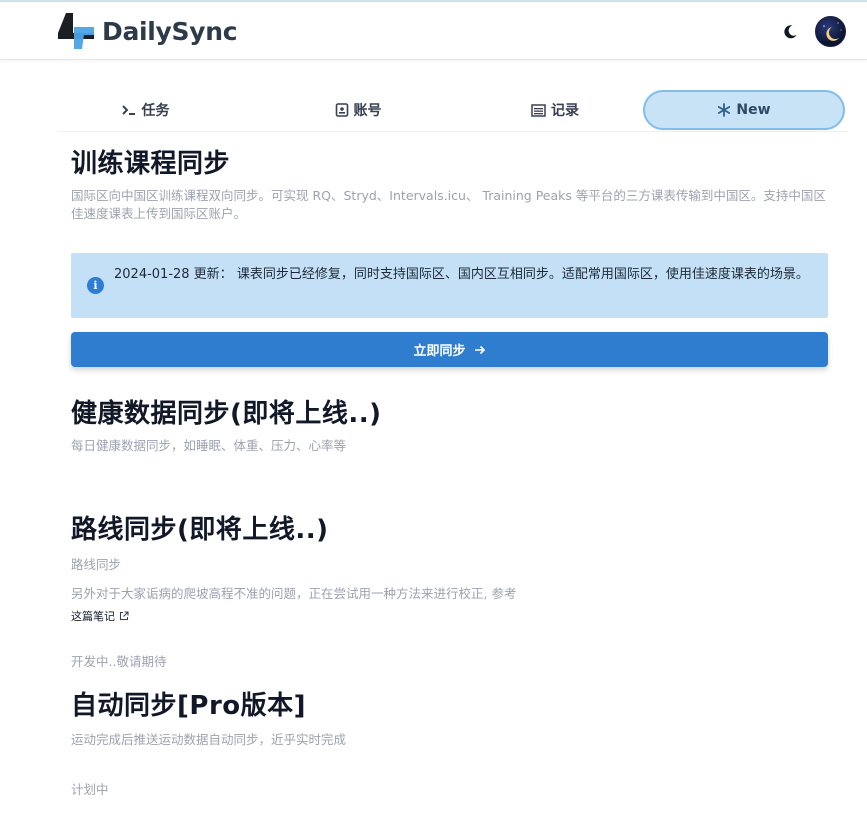 The height and width of the screenshot is (820, 867). I want to click on route-description: 另外对于大家诟病的爬坡高程不准的问题，正在尝试用一种方法来进行校正, 参考, so click(294, 593).